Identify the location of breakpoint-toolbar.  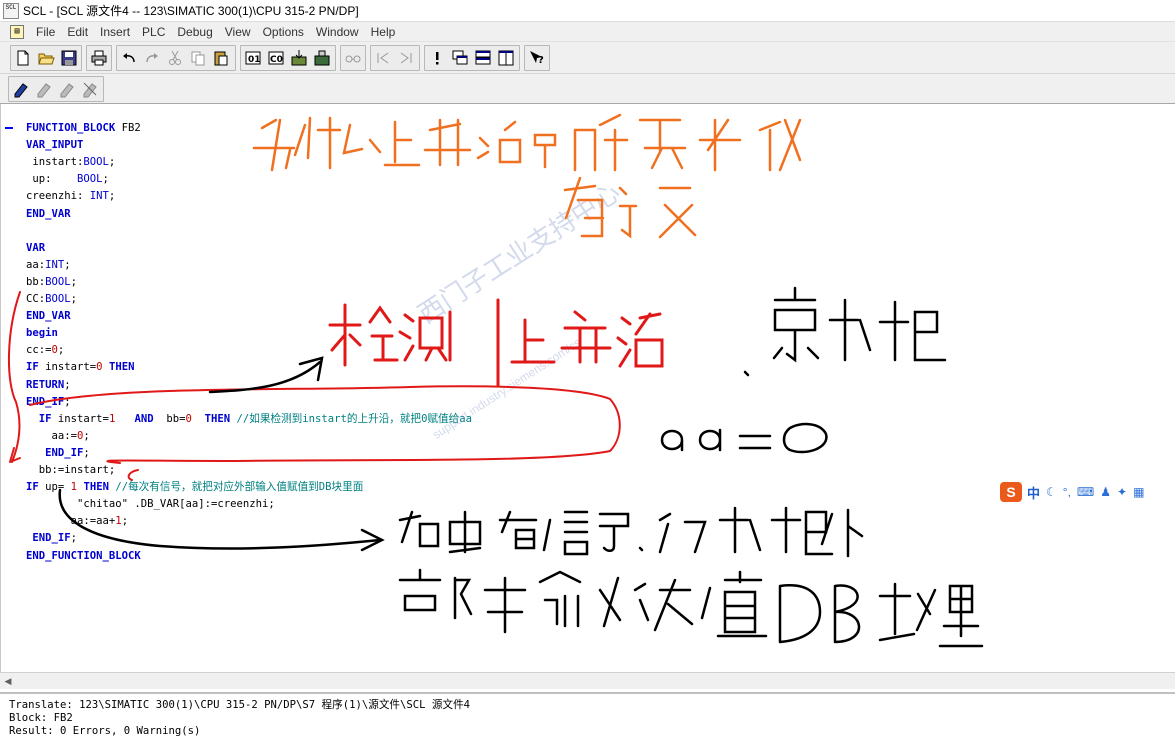
(587, 89).